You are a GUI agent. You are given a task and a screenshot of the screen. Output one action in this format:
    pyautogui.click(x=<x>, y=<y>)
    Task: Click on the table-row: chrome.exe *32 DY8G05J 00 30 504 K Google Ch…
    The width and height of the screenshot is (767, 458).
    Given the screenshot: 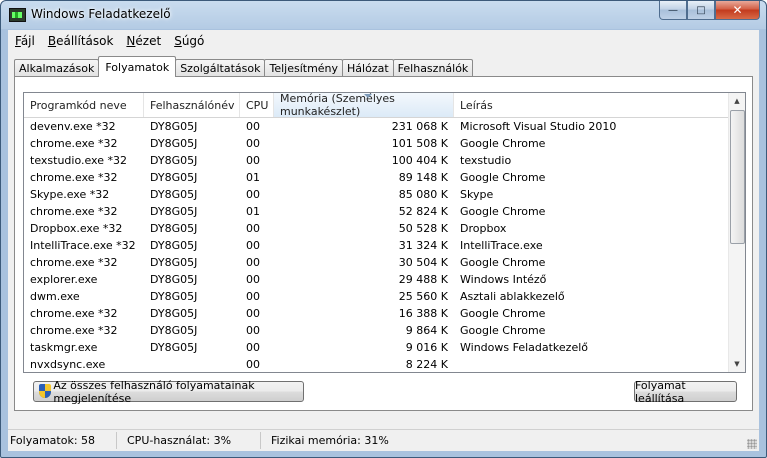 What is the action you would take?
    pyautogui.click(x=377, y=262)
    